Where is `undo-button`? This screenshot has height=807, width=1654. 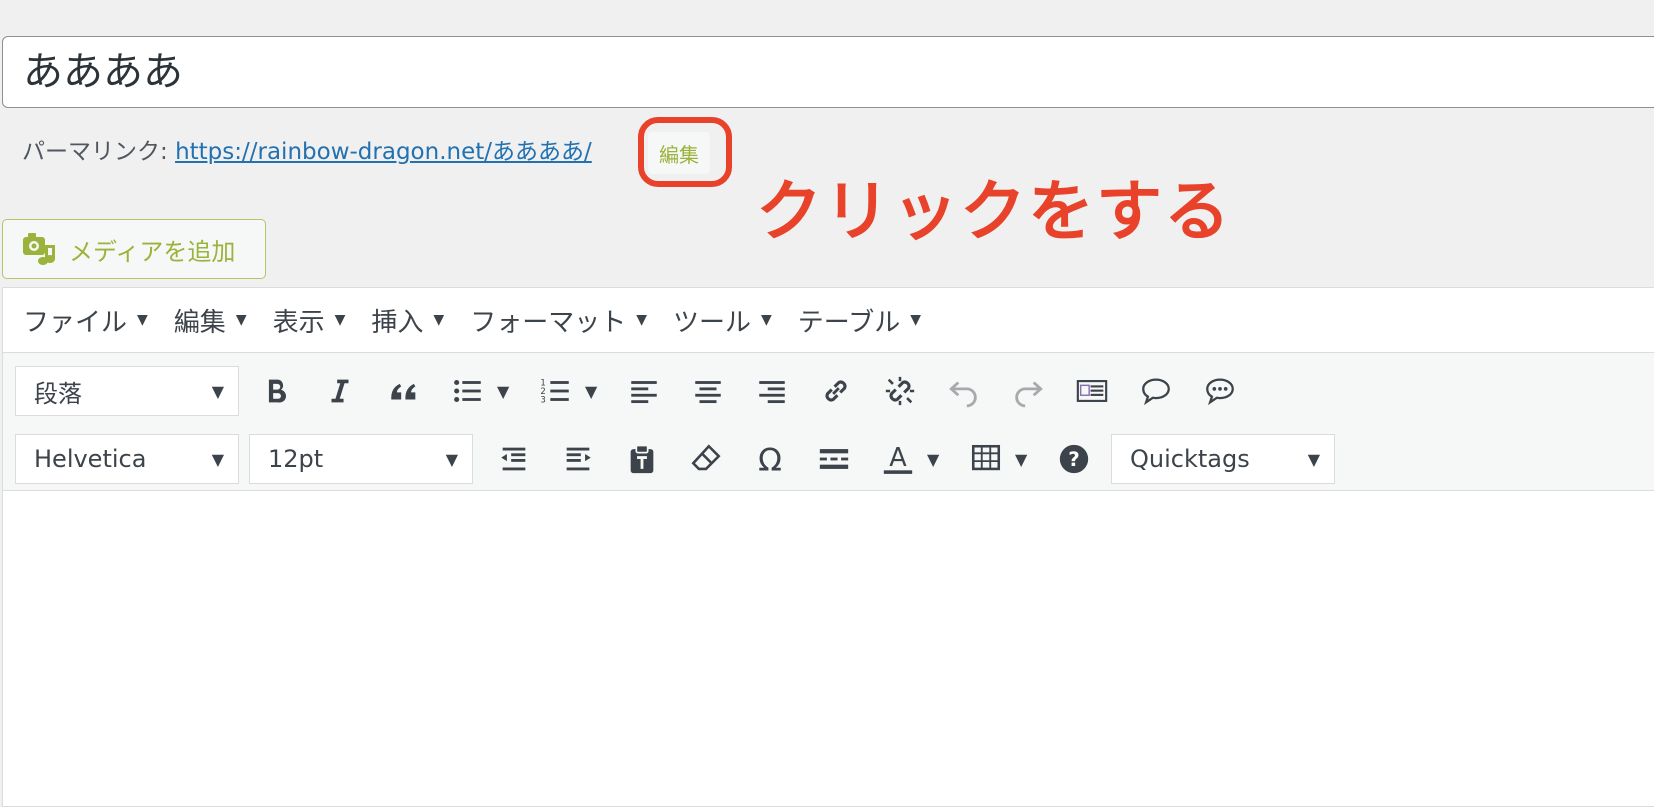 undo-button is located at coordinates (964, 391).